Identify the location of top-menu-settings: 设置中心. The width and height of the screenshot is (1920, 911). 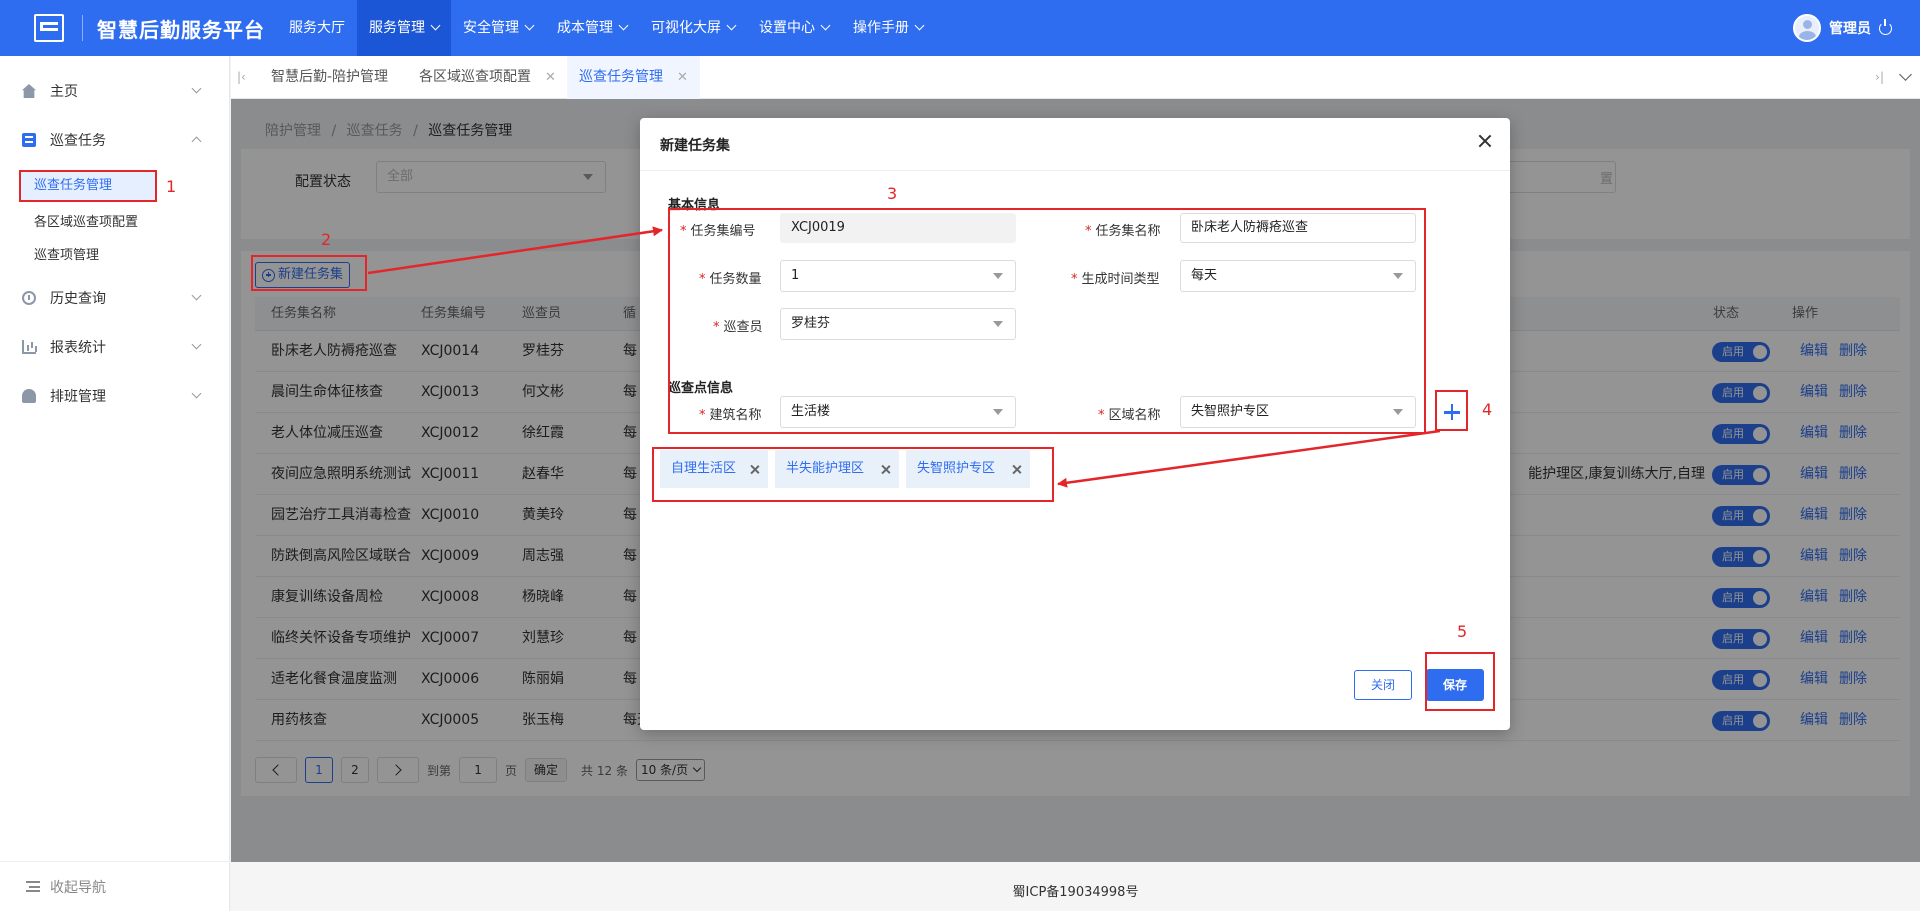
(794, 28).